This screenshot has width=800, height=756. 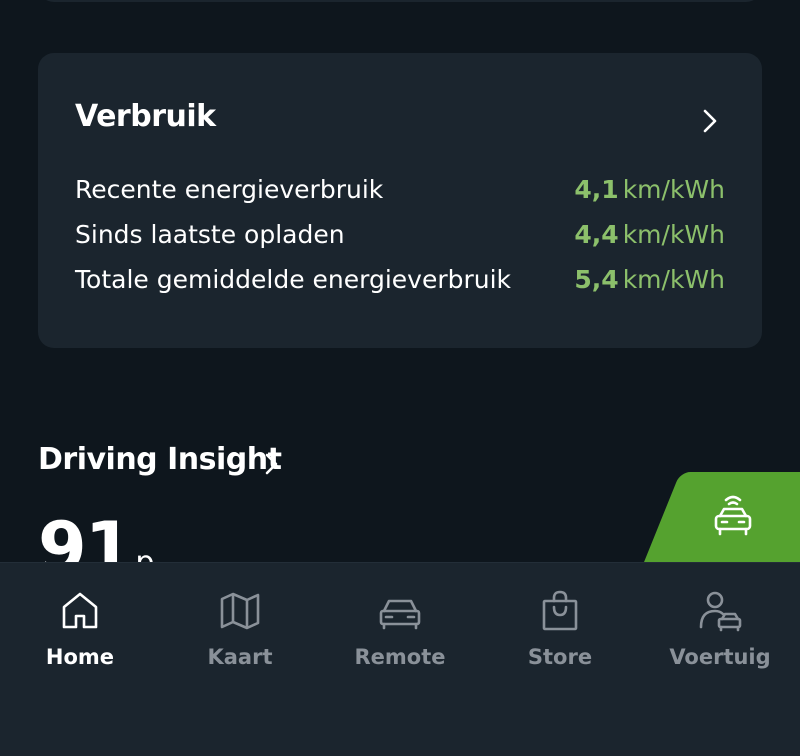 What do you see at coordinates (80, 634) in the screenshot?
I see `nav-item-home: Home` at bounding box center [80, 634].